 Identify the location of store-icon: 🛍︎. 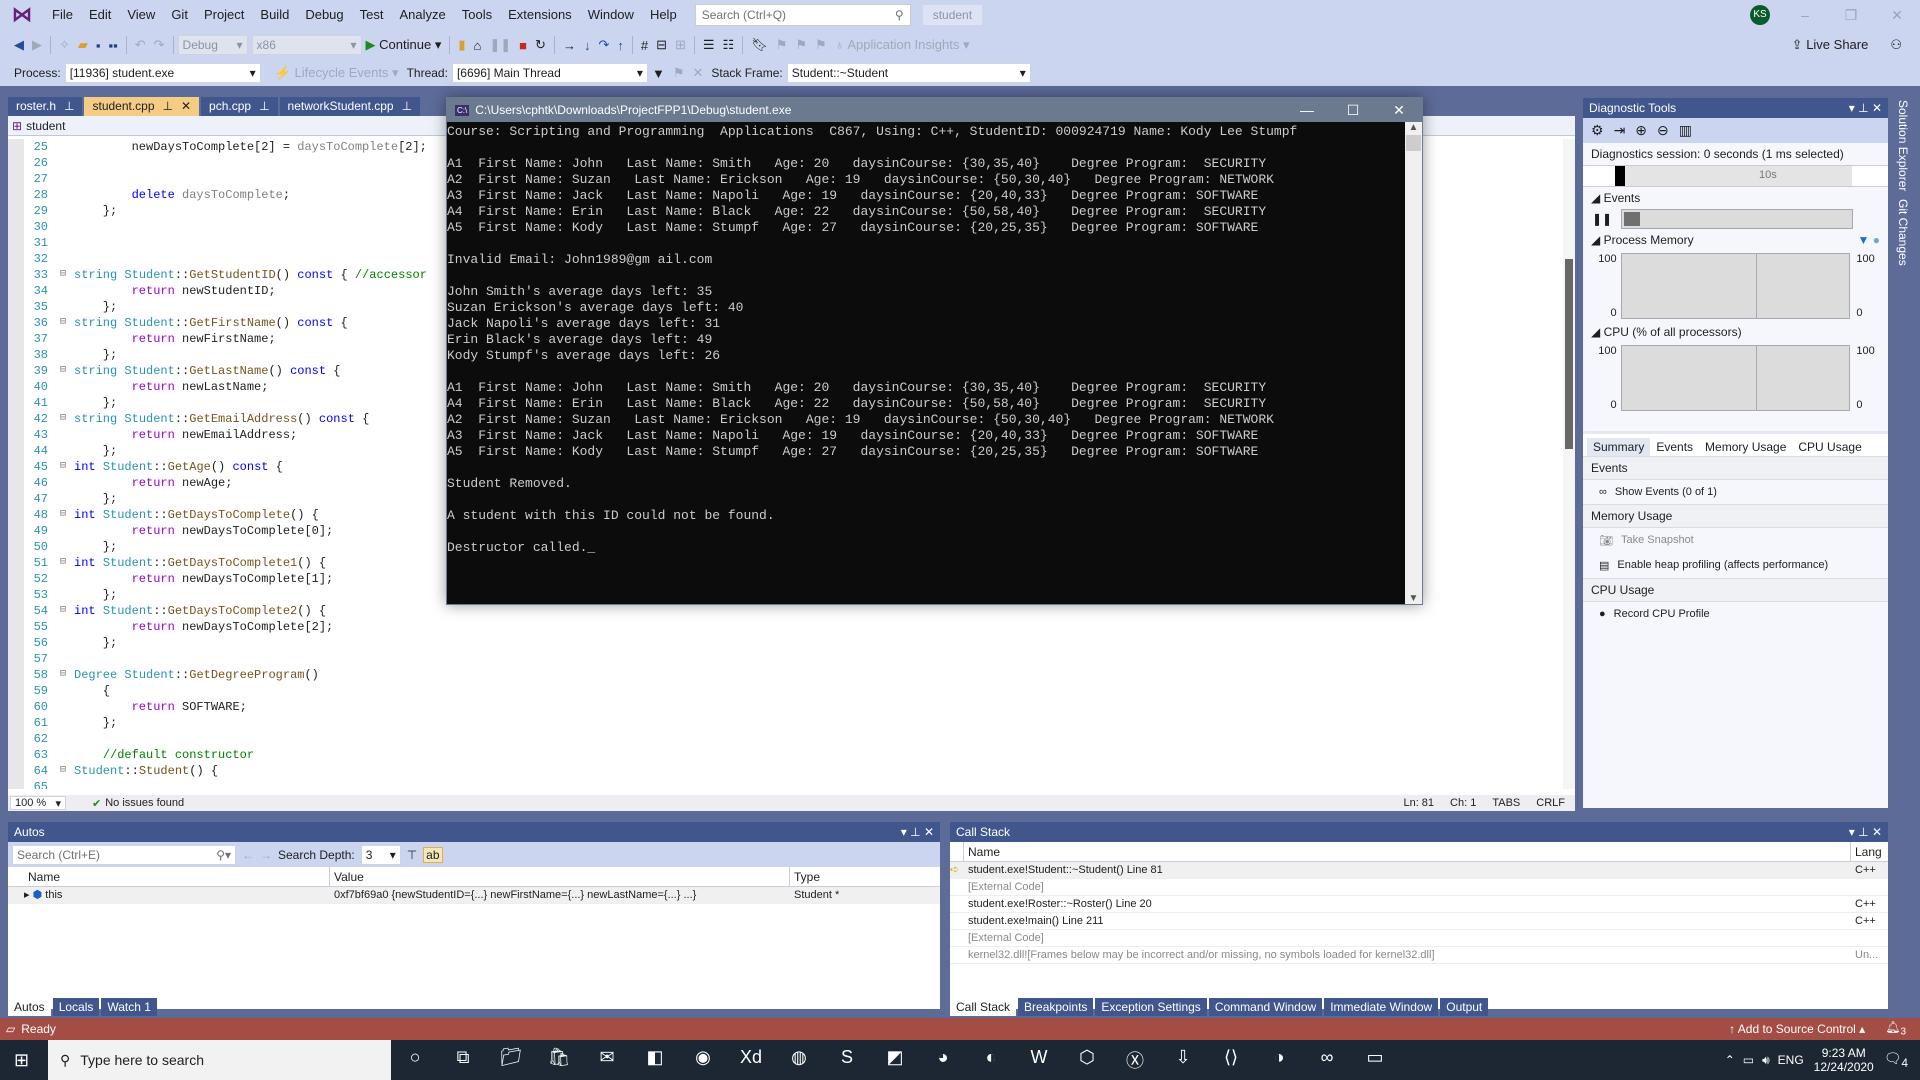
(559, 1060).